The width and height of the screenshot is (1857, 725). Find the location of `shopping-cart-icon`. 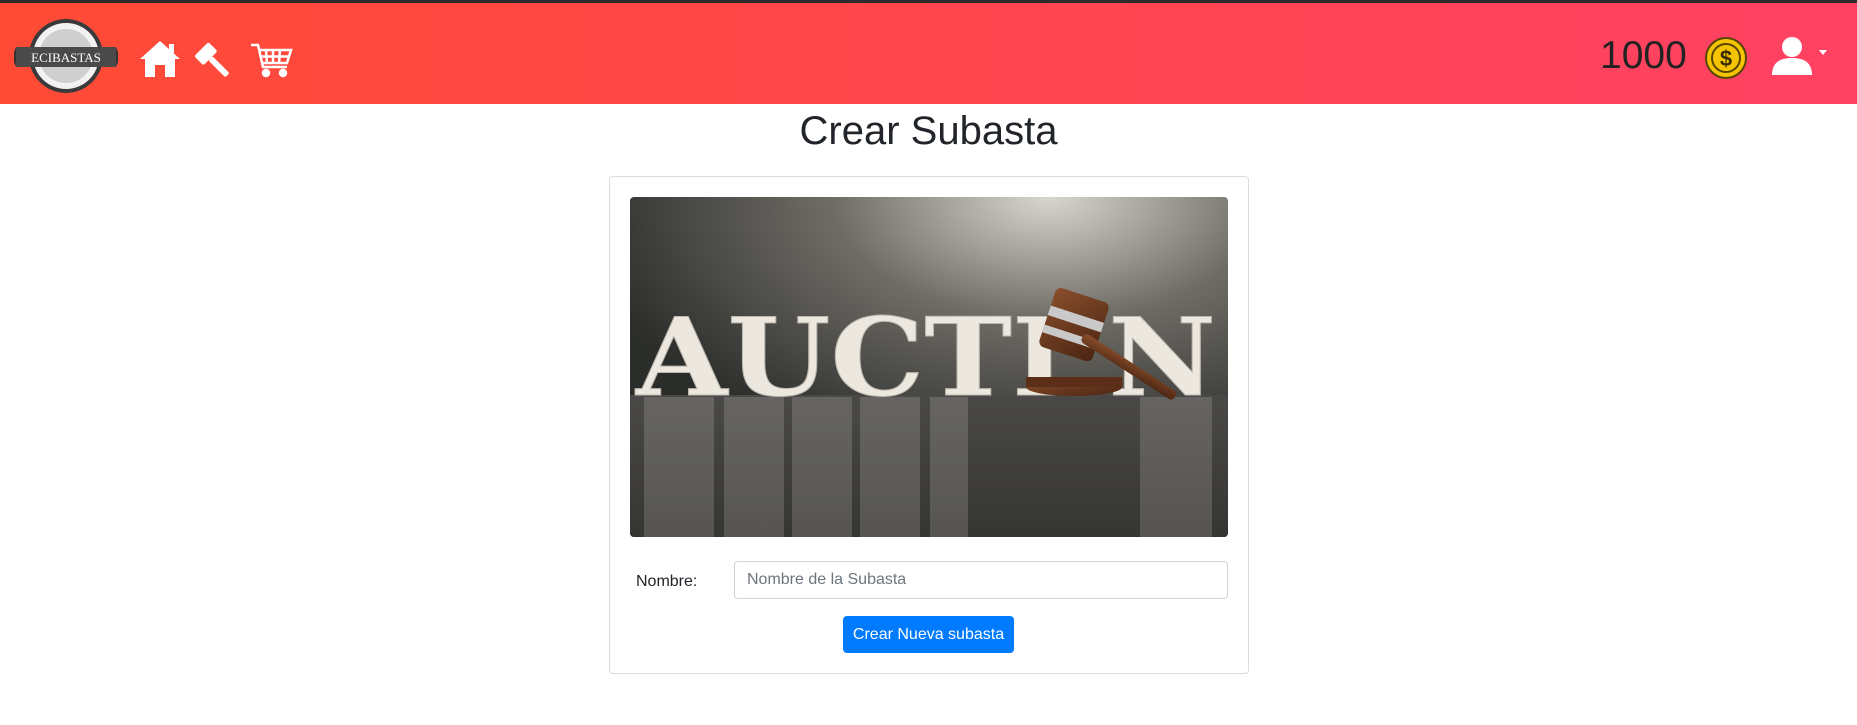

shopping-cart-icon is located at coordinates (271, 59).